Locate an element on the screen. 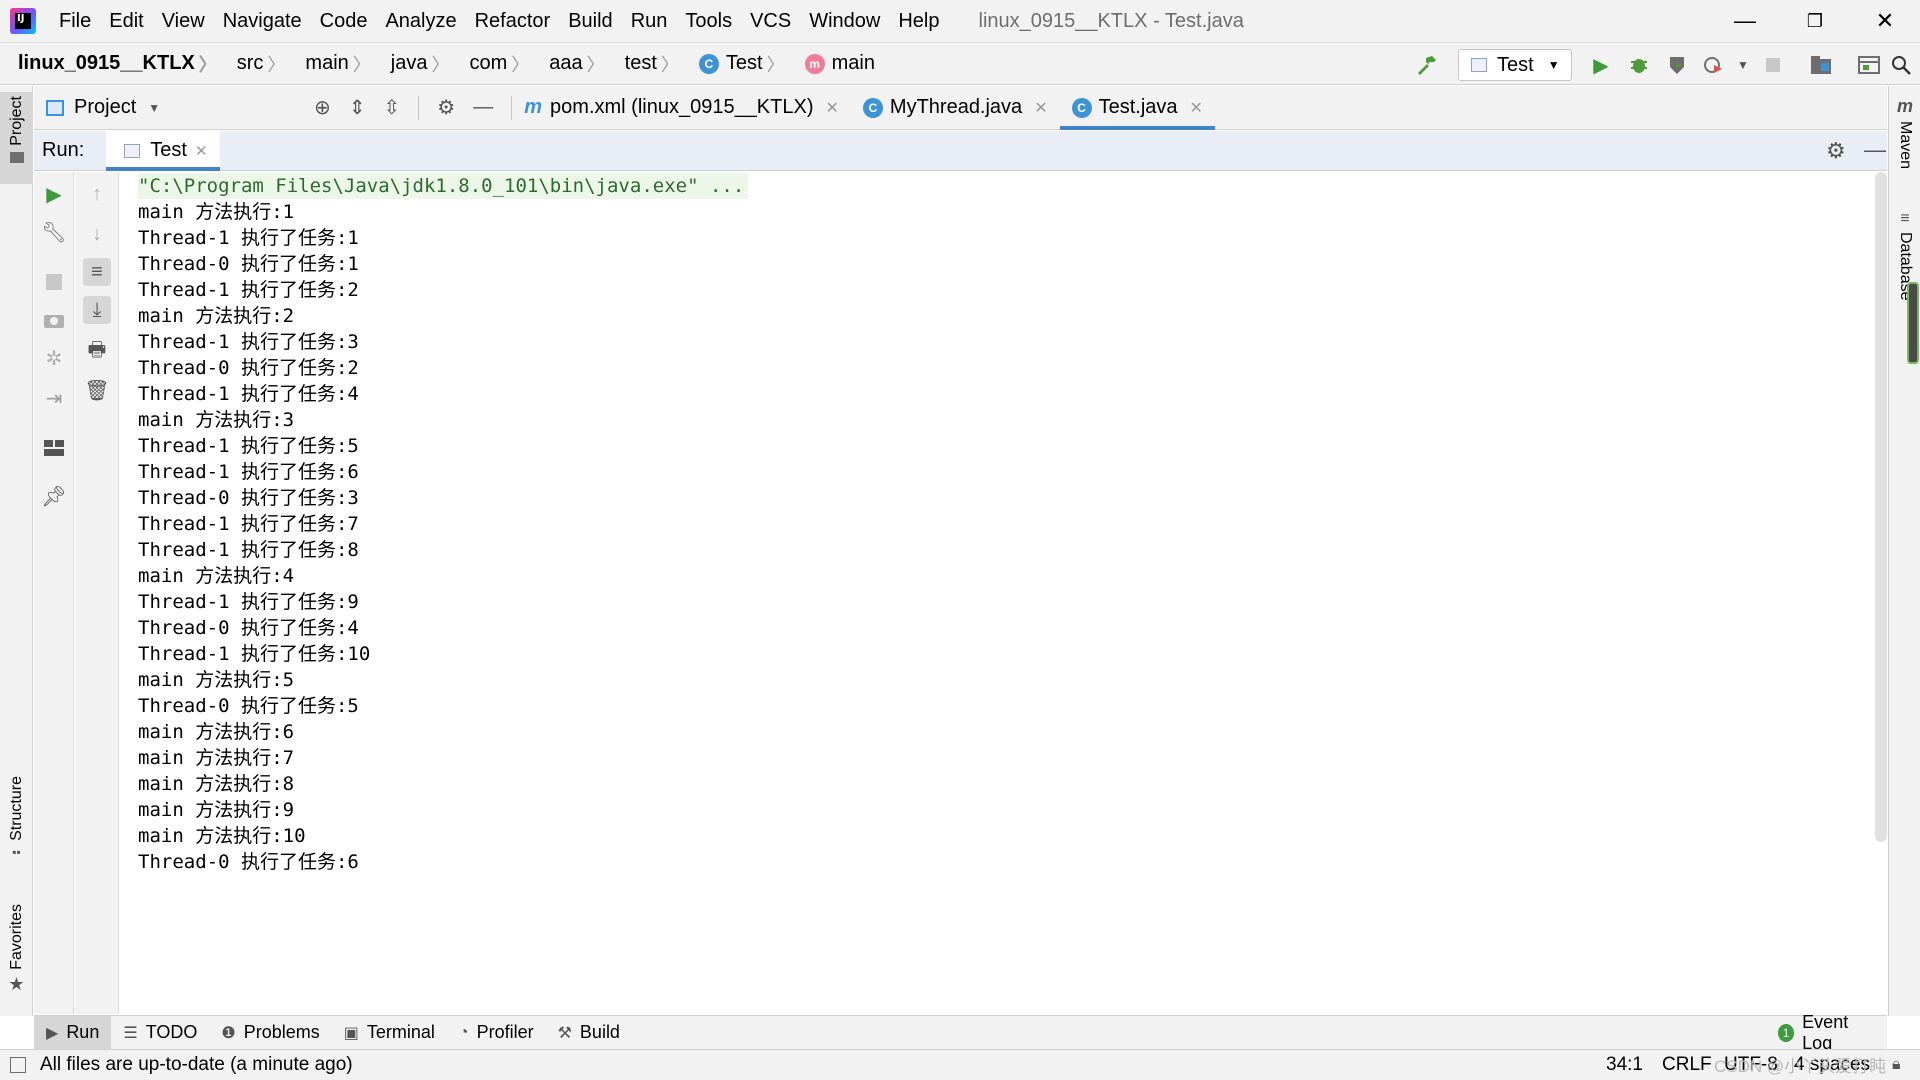 The height and width of the screenshot is (1080, 1920). bottom-tab-build: ⚒ Build is located at coordinates (589, 1033).